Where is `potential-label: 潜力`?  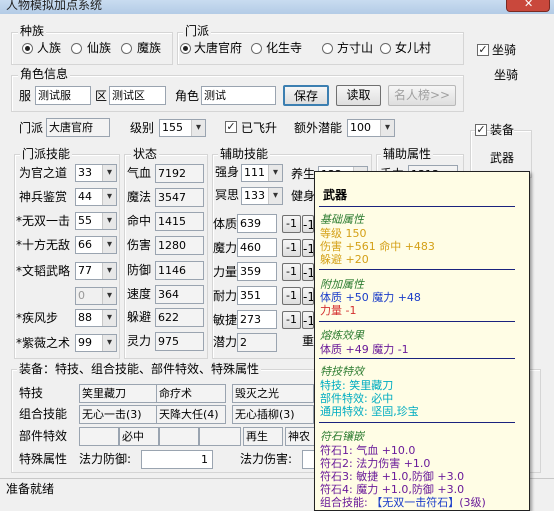 potential-label: 潜力 is located at coordinates (225, 342).